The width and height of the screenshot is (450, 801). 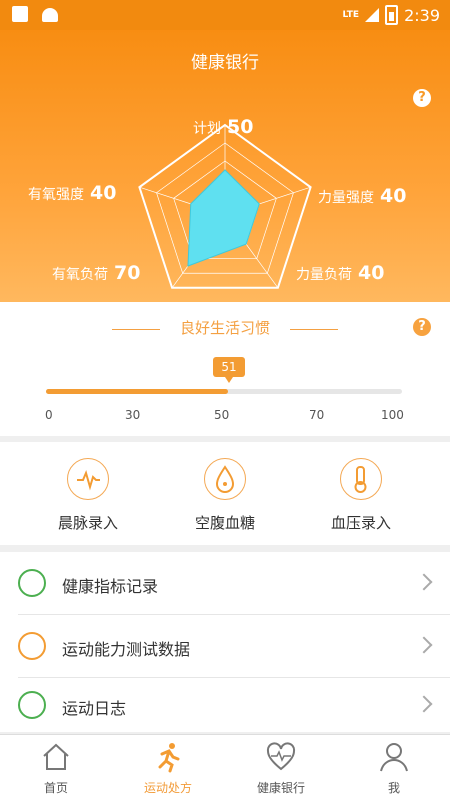 What do you see at coordinates (361, 479) in the screenshot?
I see `thermometer-icon` at bounding box center [361, 479].